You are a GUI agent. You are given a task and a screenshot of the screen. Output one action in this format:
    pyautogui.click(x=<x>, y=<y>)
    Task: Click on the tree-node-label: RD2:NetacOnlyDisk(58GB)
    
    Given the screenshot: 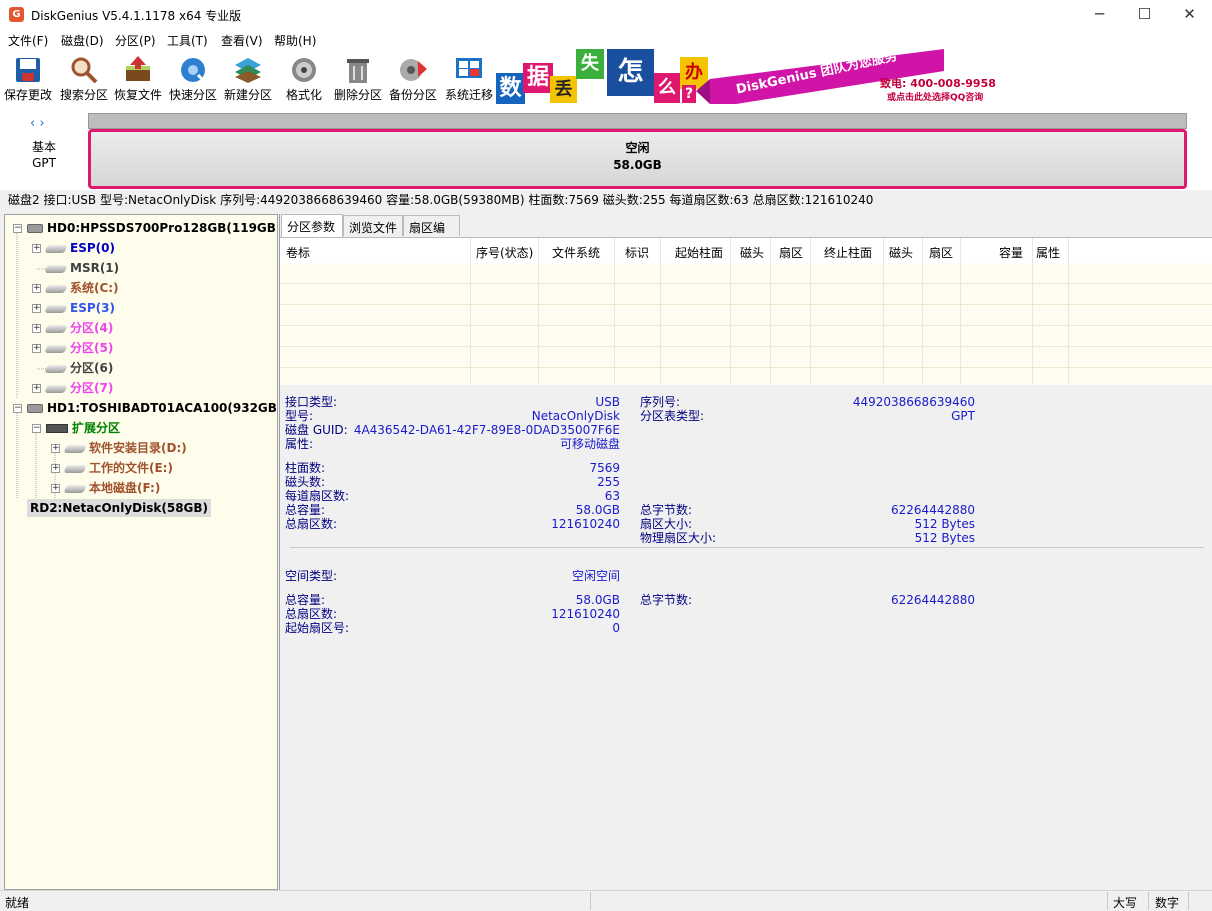 What is the action you would take?
    pyautogui.click(x=119, y=508)
    